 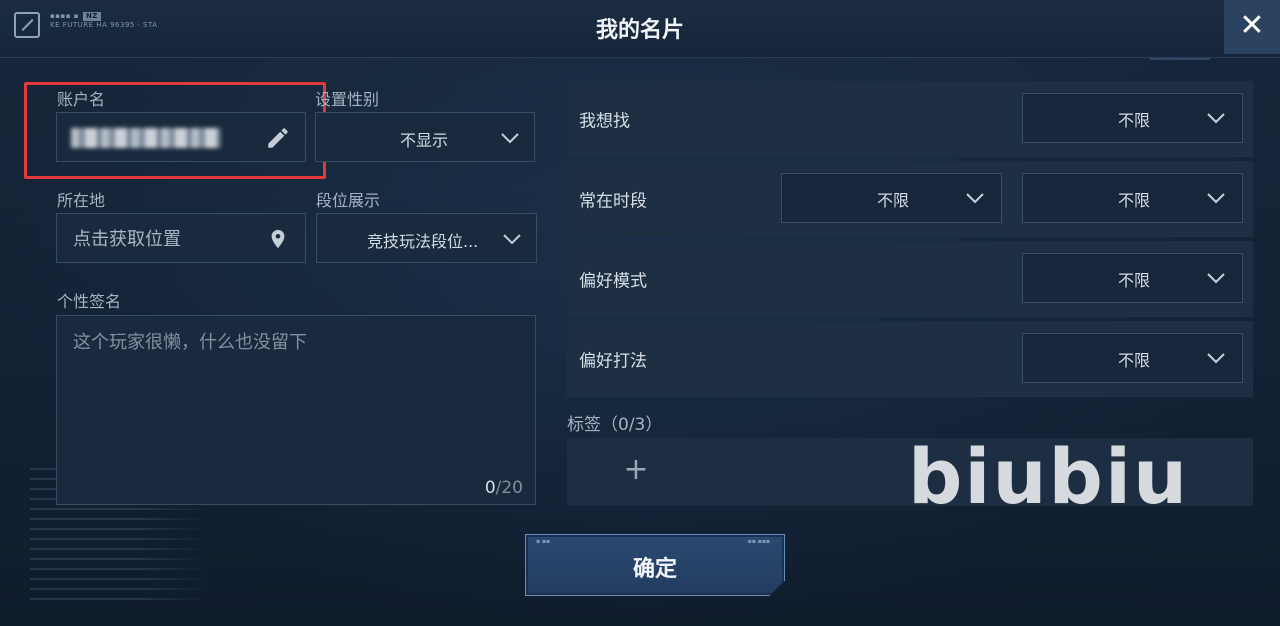 What do you see at coordinates (348, 200) in the screenshot?
I see `rank-display-label: 段位展示` at bounding box center [348, 200].